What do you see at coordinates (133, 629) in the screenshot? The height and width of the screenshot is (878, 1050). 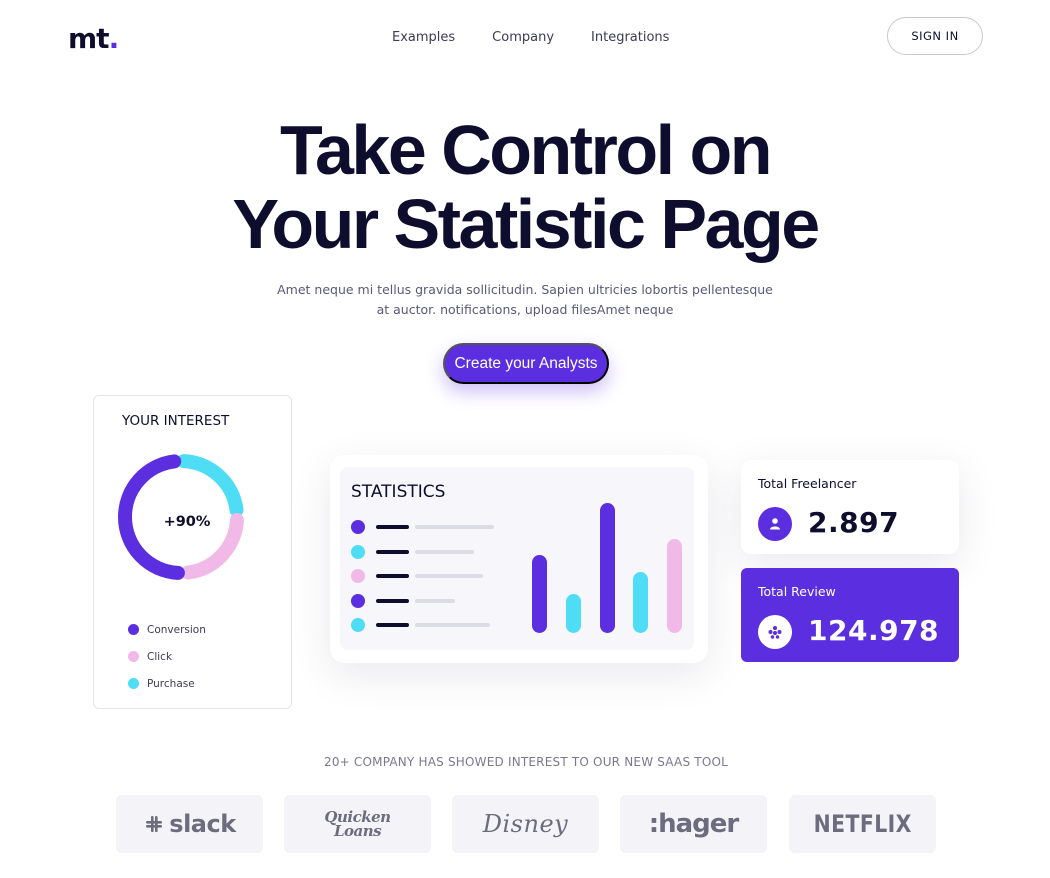 I see `legend-dot-conversion` at bounding box center [133, 629].